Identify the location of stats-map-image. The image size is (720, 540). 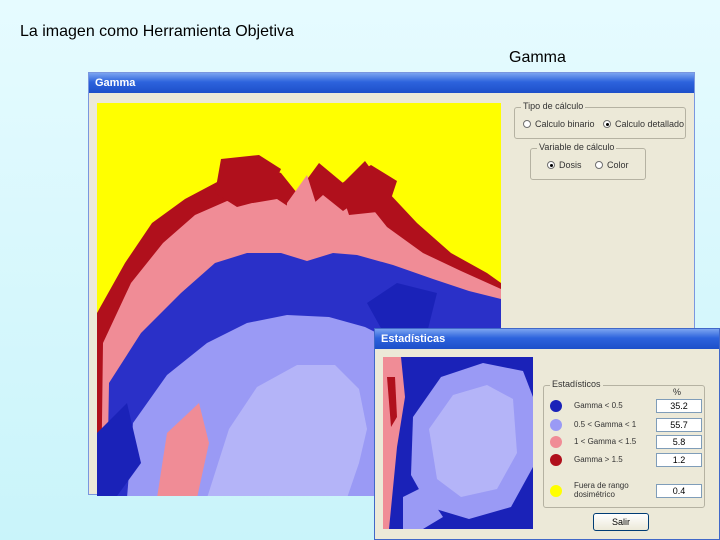
(458, 443).